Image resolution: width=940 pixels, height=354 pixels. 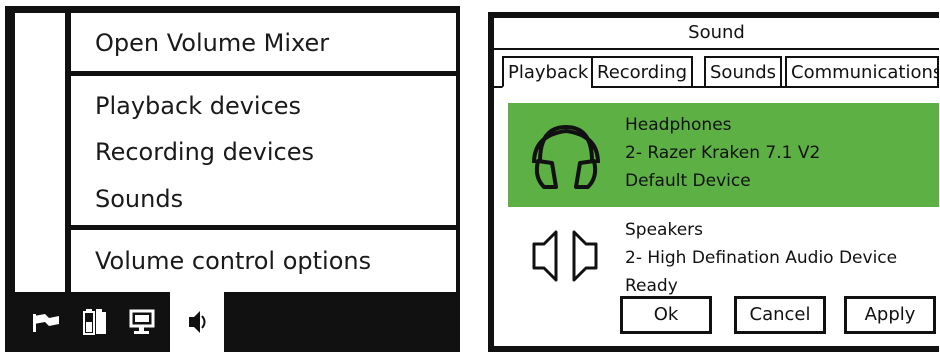 I want to click on speaker-icon, so click(x=197, y=322).